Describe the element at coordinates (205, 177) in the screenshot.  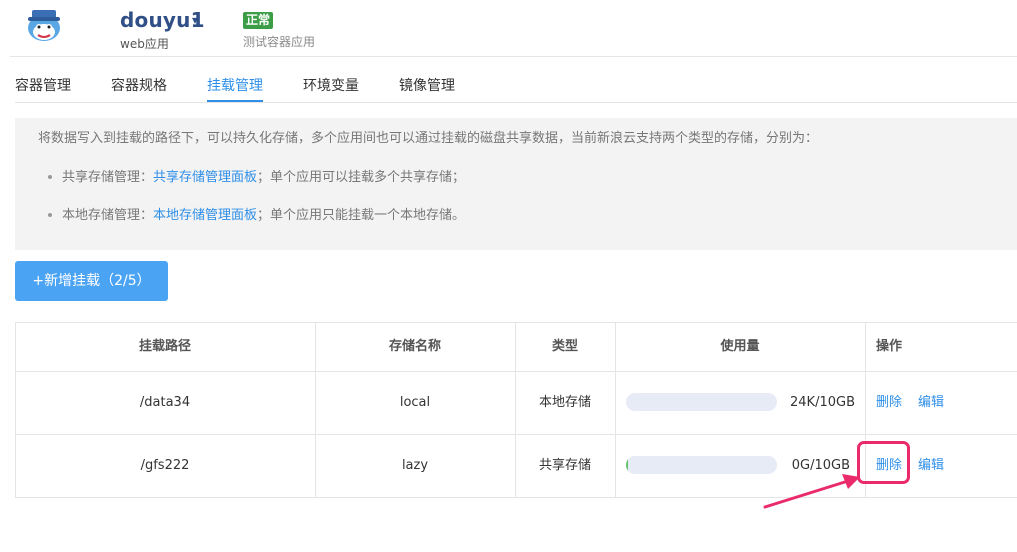
I see `shared-storage-panel-link: 共享存储管理面板` at that location.